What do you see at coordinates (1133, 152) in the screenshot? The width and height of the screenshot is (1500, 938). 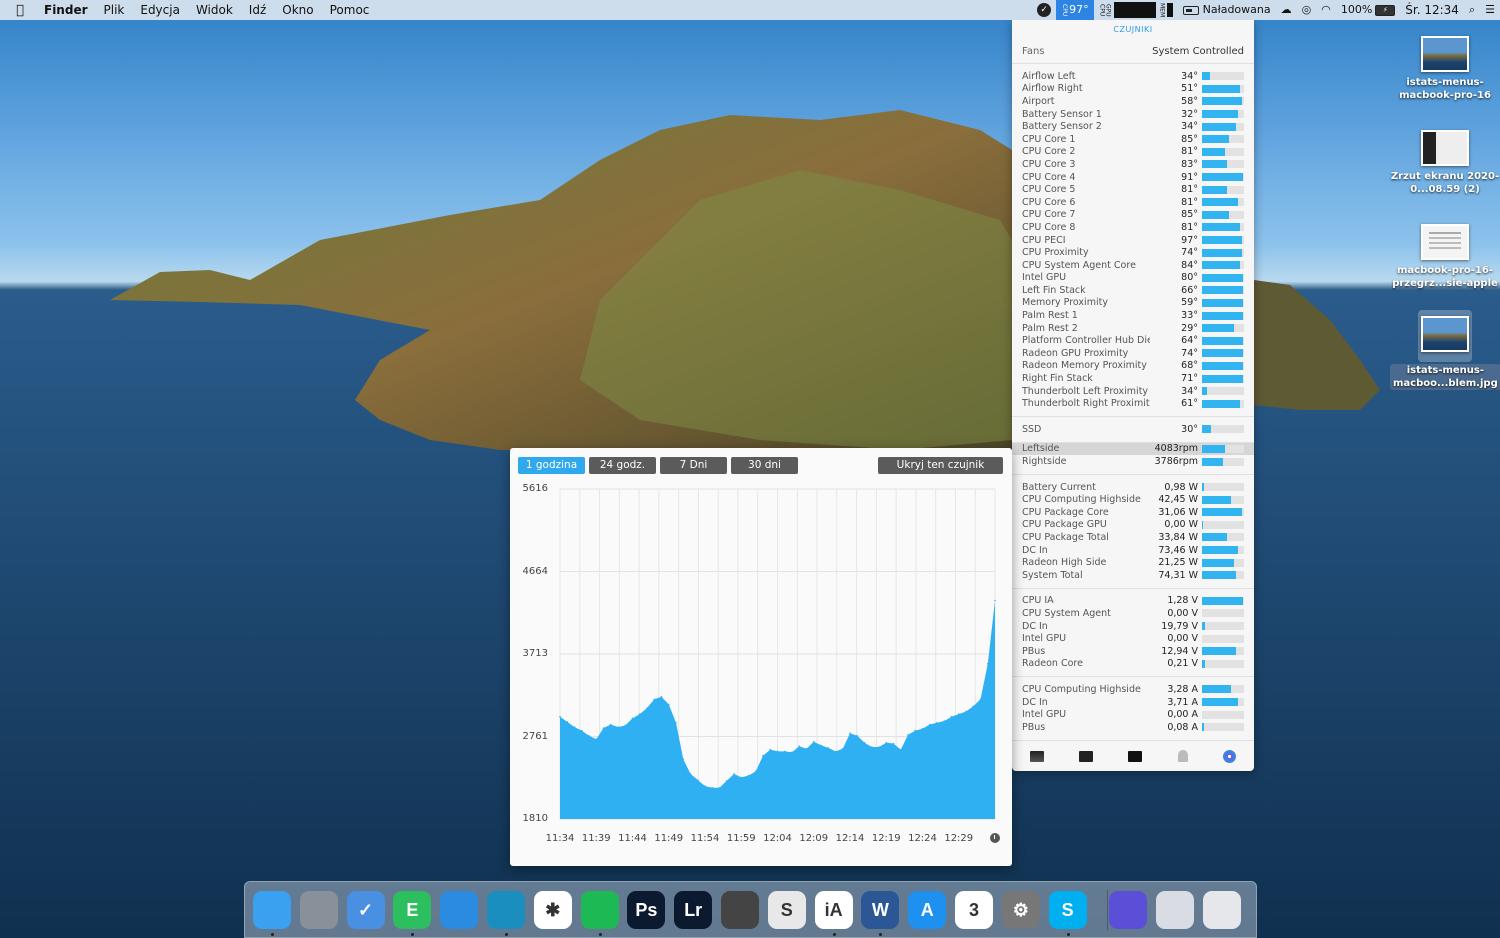 I see `sensor-row: CPU Core 2 81°` at bounding box center [1133, 152].